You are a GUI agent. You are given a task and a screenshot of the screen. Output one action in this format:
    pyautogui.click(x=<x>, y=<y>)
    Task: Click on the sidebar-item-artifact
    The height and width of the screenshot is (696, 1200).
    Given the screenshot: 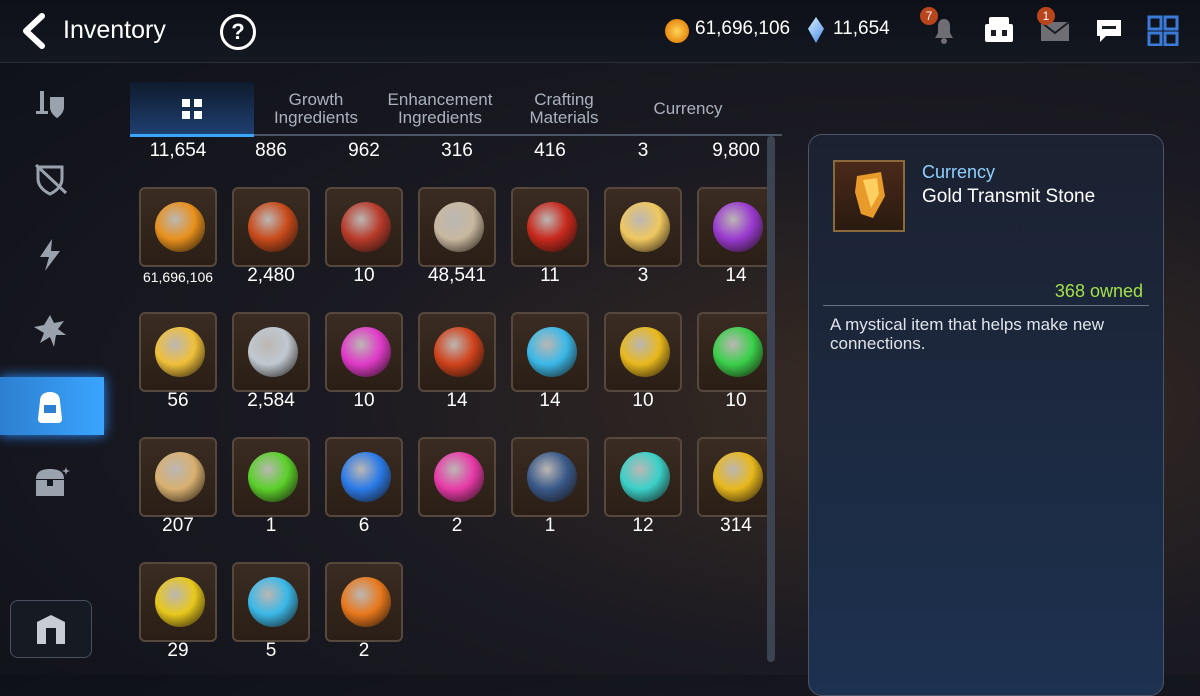 What is the action you would take?
    pyautogui.click(x=52, y=330)
    